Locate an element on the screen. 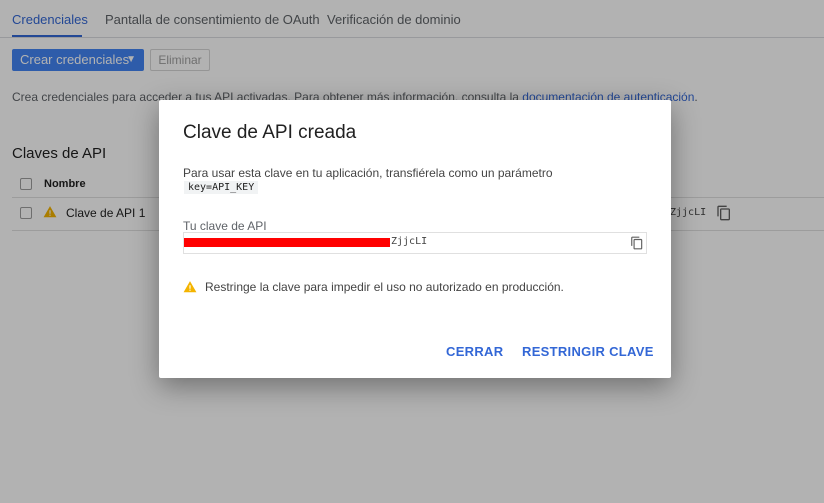 The width and height of the screenshot is (824, 503). param-code: key=API_KEY is located at coordinates (221, 187).